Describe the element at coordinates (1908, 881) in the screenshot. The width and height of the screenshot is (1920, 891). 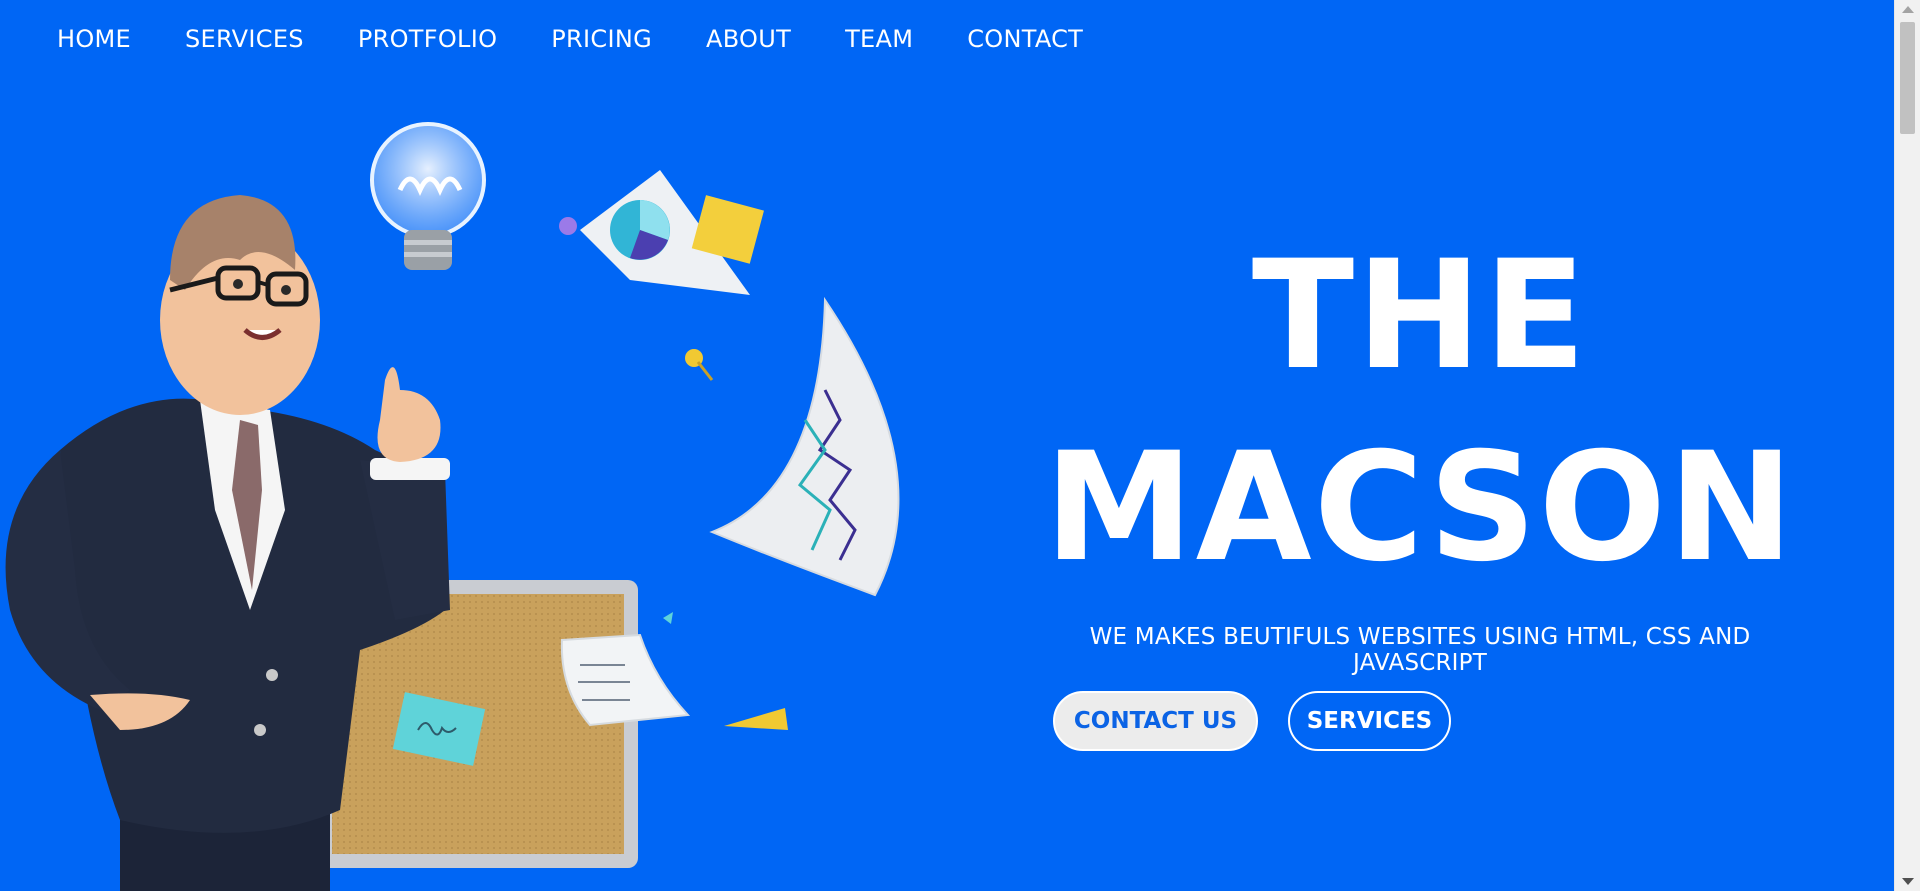
I see `chevron-down-icon` at that location.